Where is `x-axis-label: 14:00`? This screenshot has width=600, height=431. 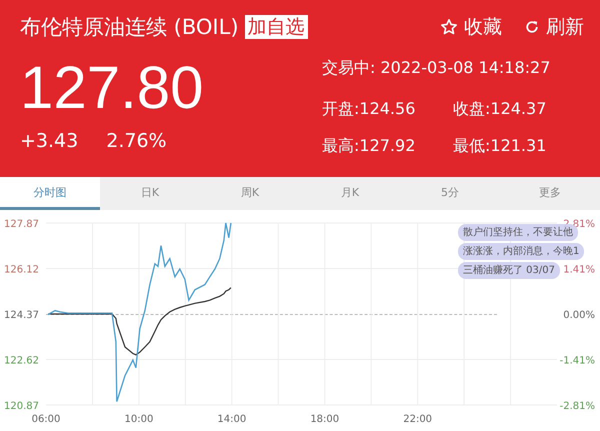 x-axis-label: 14:00 is located at coordinates (231, 419).